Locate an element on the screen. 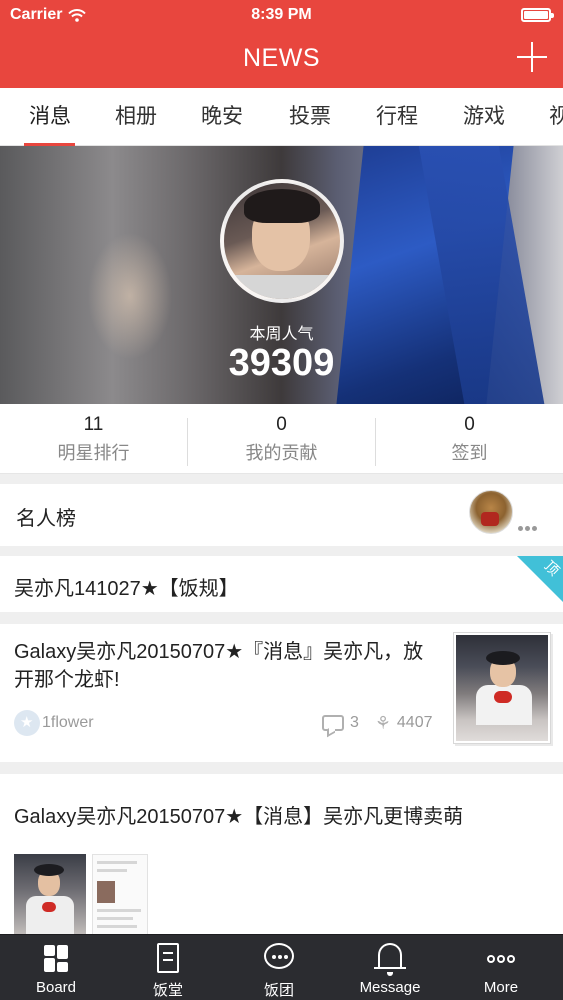 The image size is (563, 1000). chat-bubble-icon is located at coordinates (279, 956).